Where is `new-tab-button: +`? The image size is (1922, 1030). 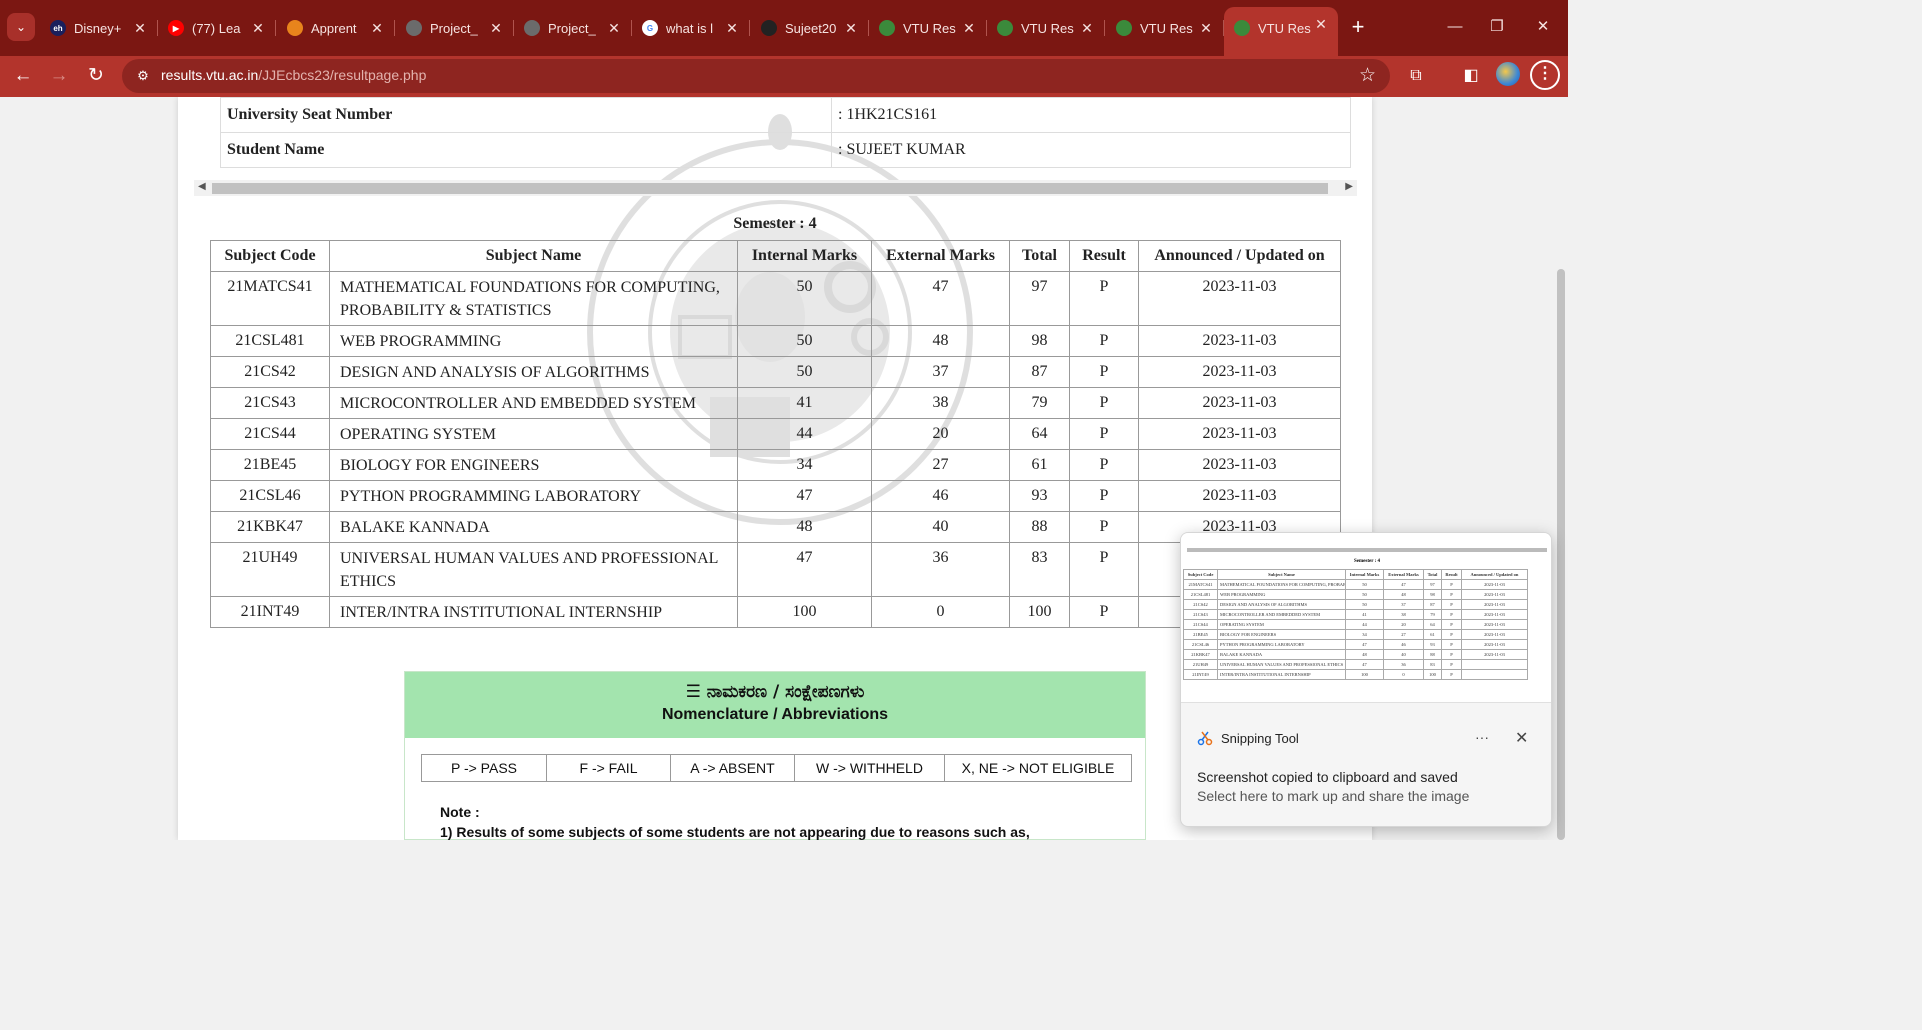
new-tab-button: + is located at coordinates (1358, 28).